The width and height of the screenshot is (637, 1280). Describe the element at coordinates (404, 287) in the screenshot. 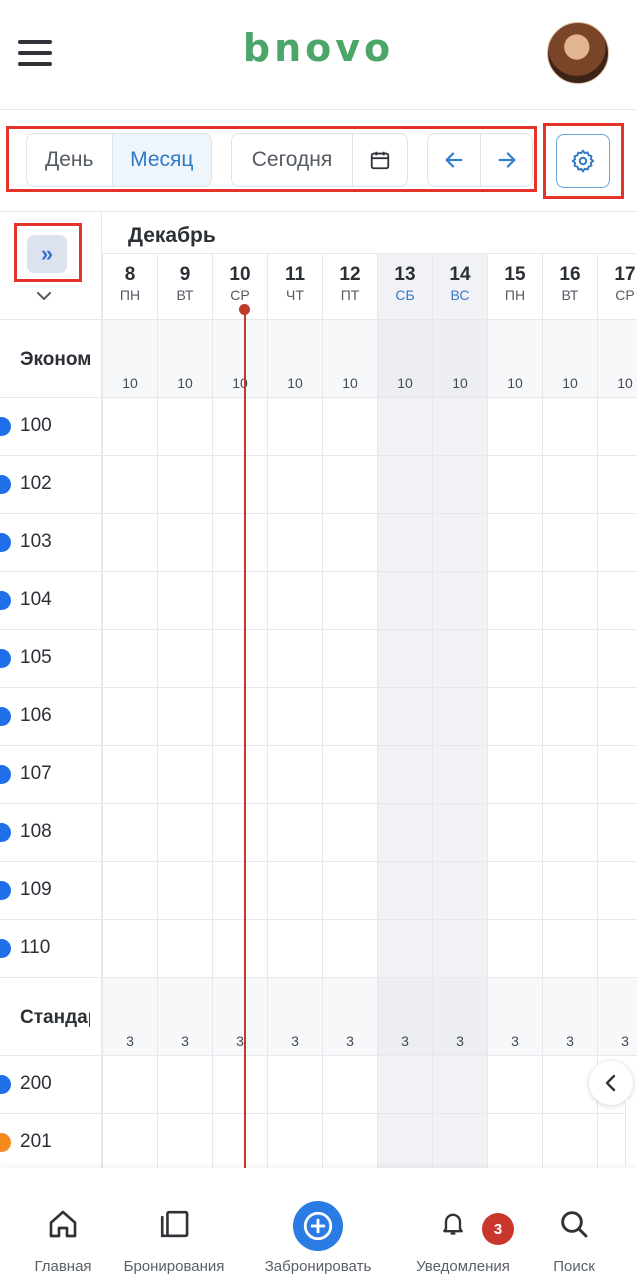

I see `day-header: 13 СБ` at that location.